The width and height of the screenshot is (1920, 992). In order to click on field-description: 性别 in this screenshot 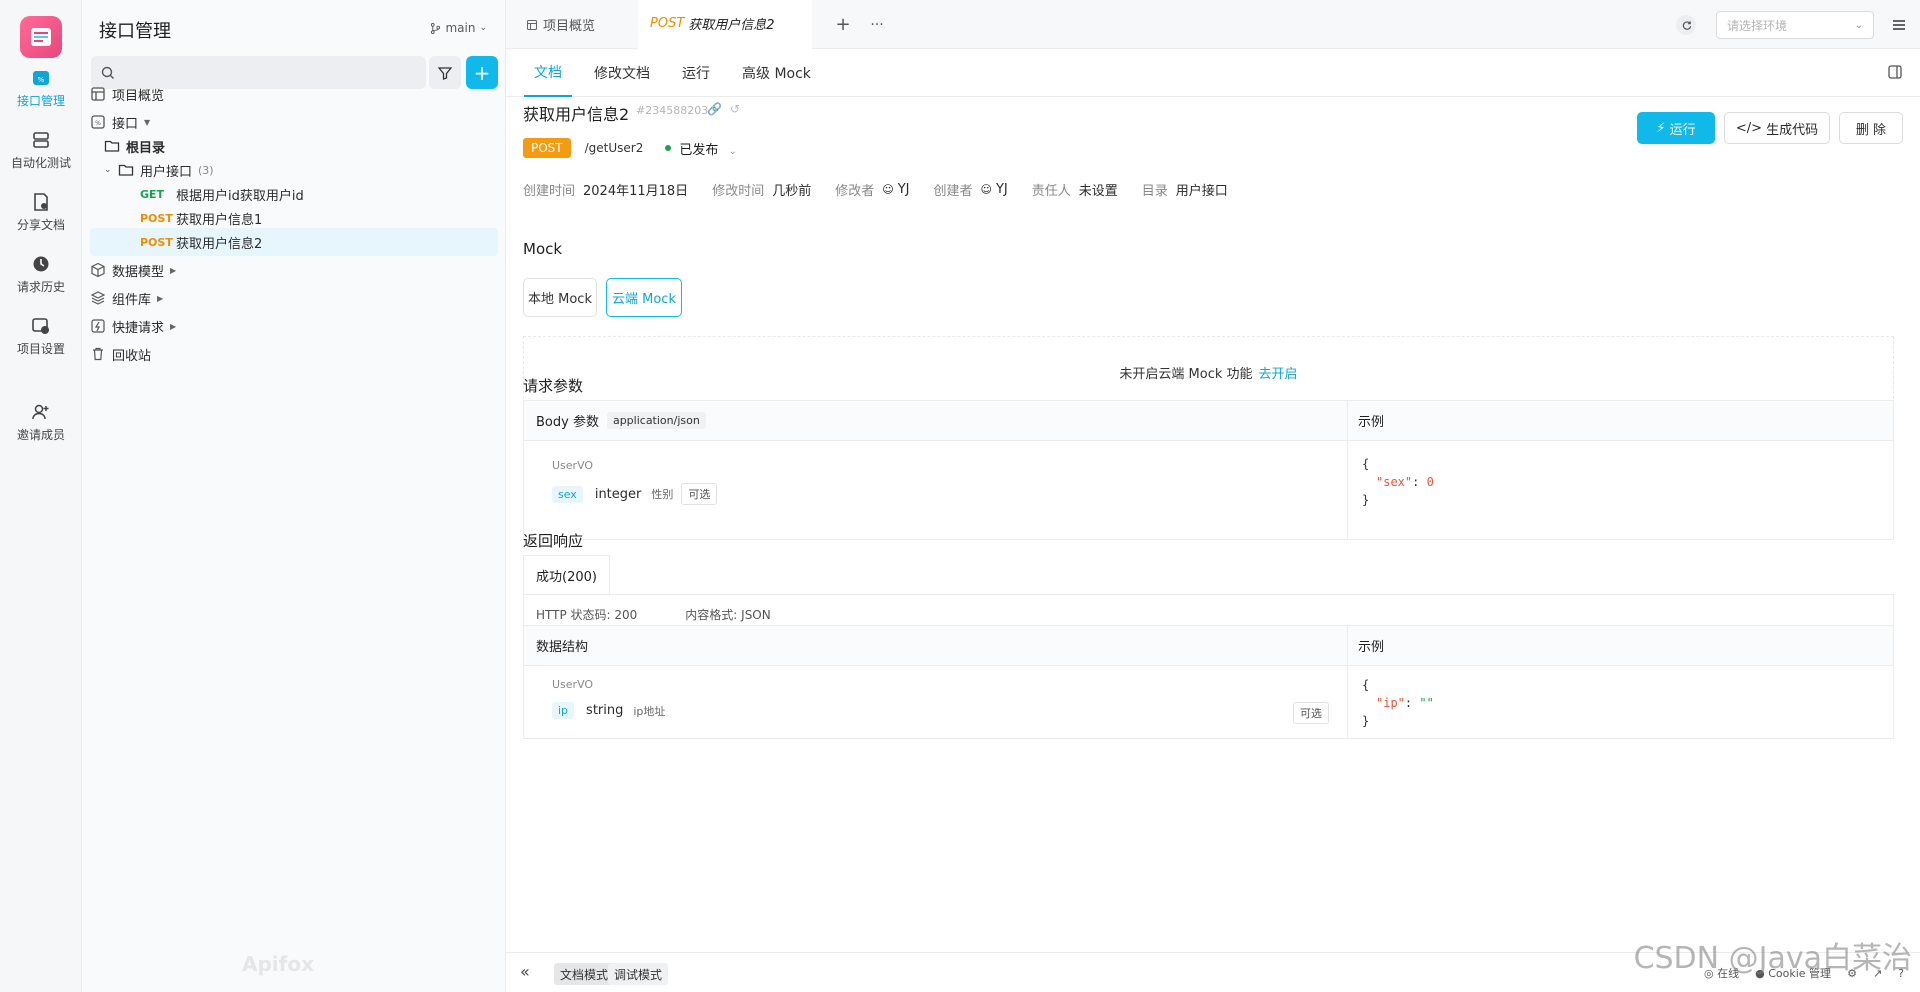, I will do `click(662, 494)`.